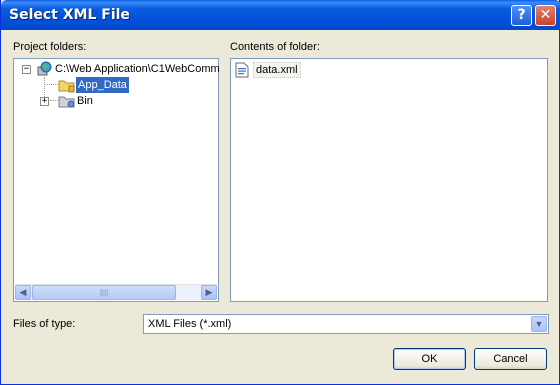 This screenshot has width=560, height=385. Describe the element at coordinates (44, 324) in the screenshot. I see `files-of-type-label: Files of type:` at that location.